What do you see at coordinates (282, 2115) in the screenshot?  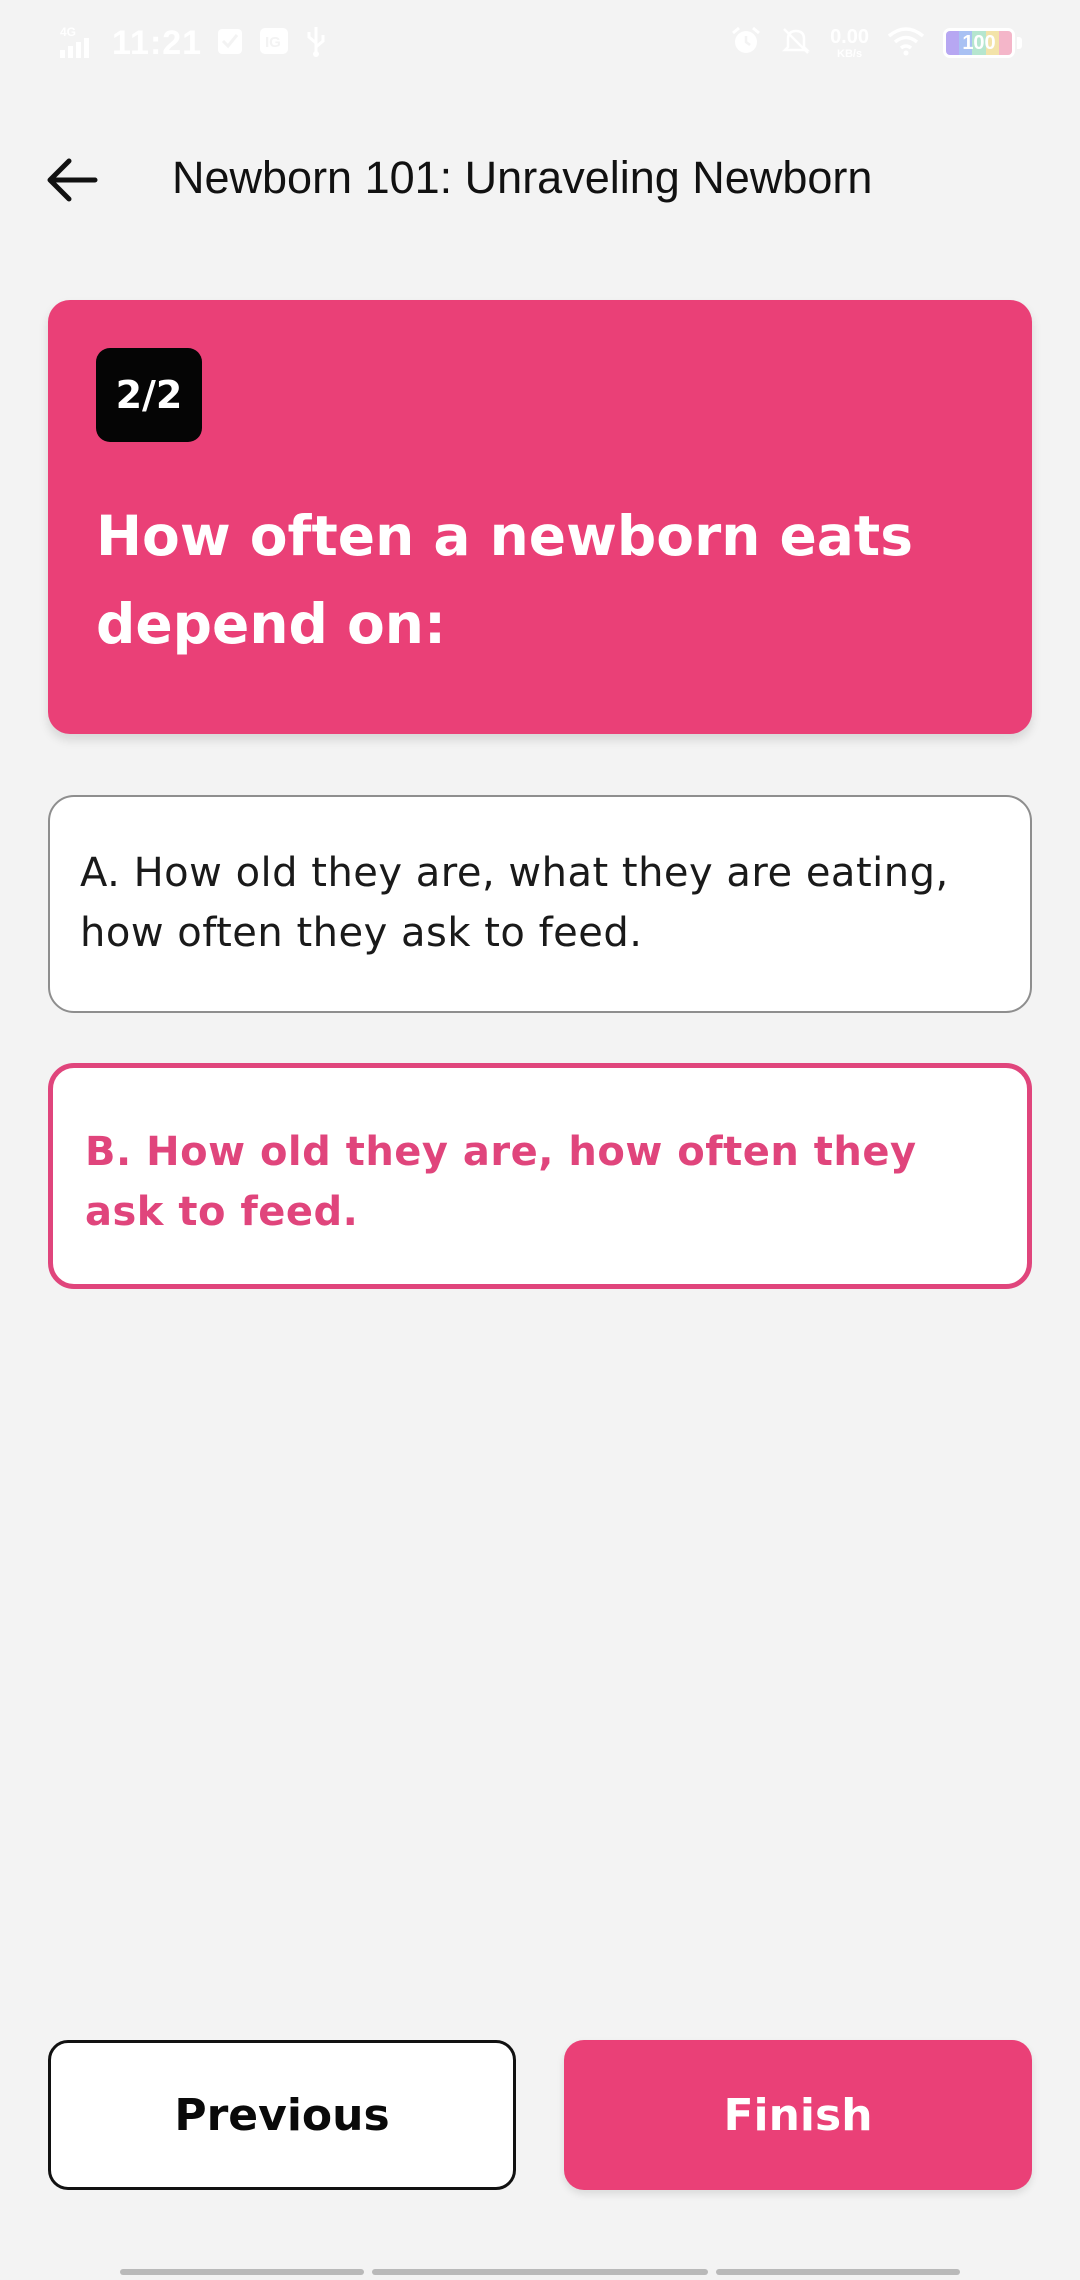 I see `previous-button: Previous` at bounding box center [282, 2115].